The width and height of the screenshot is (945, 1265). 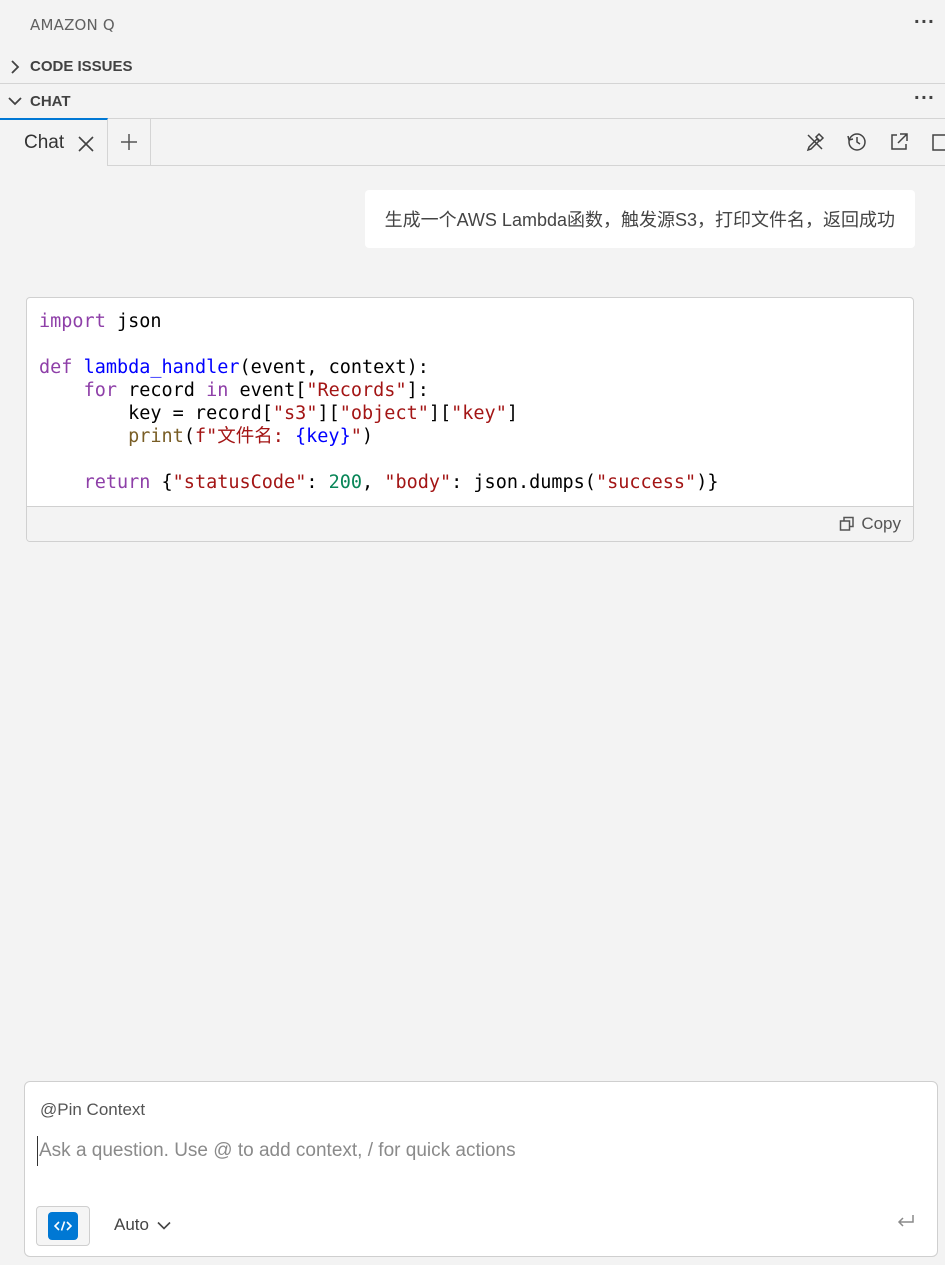 What do you see at coordinates (472, 142) in the screenshot?
I see `chat-tab-bar: Chat` at bounding box center [472, 142].